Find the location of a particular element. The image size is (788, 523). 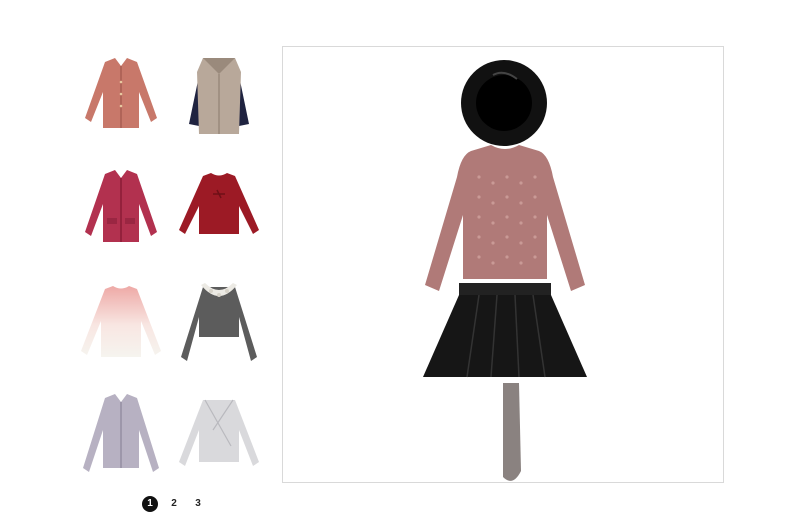

gray-lace-top-image is located at coordinates (219, 322).